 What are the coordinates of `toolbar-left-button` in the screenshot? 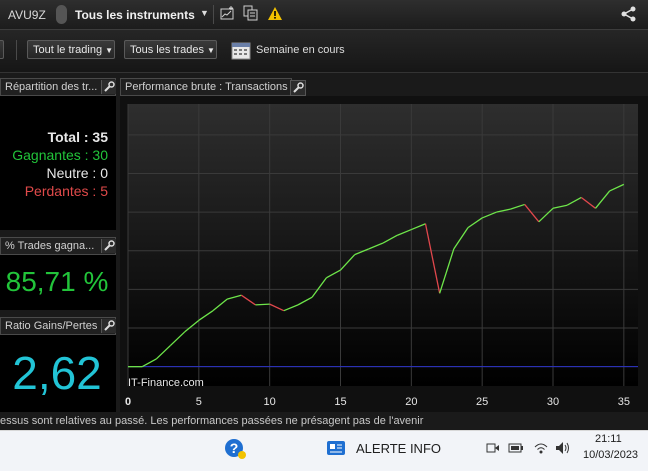 It's located at (2, 49).